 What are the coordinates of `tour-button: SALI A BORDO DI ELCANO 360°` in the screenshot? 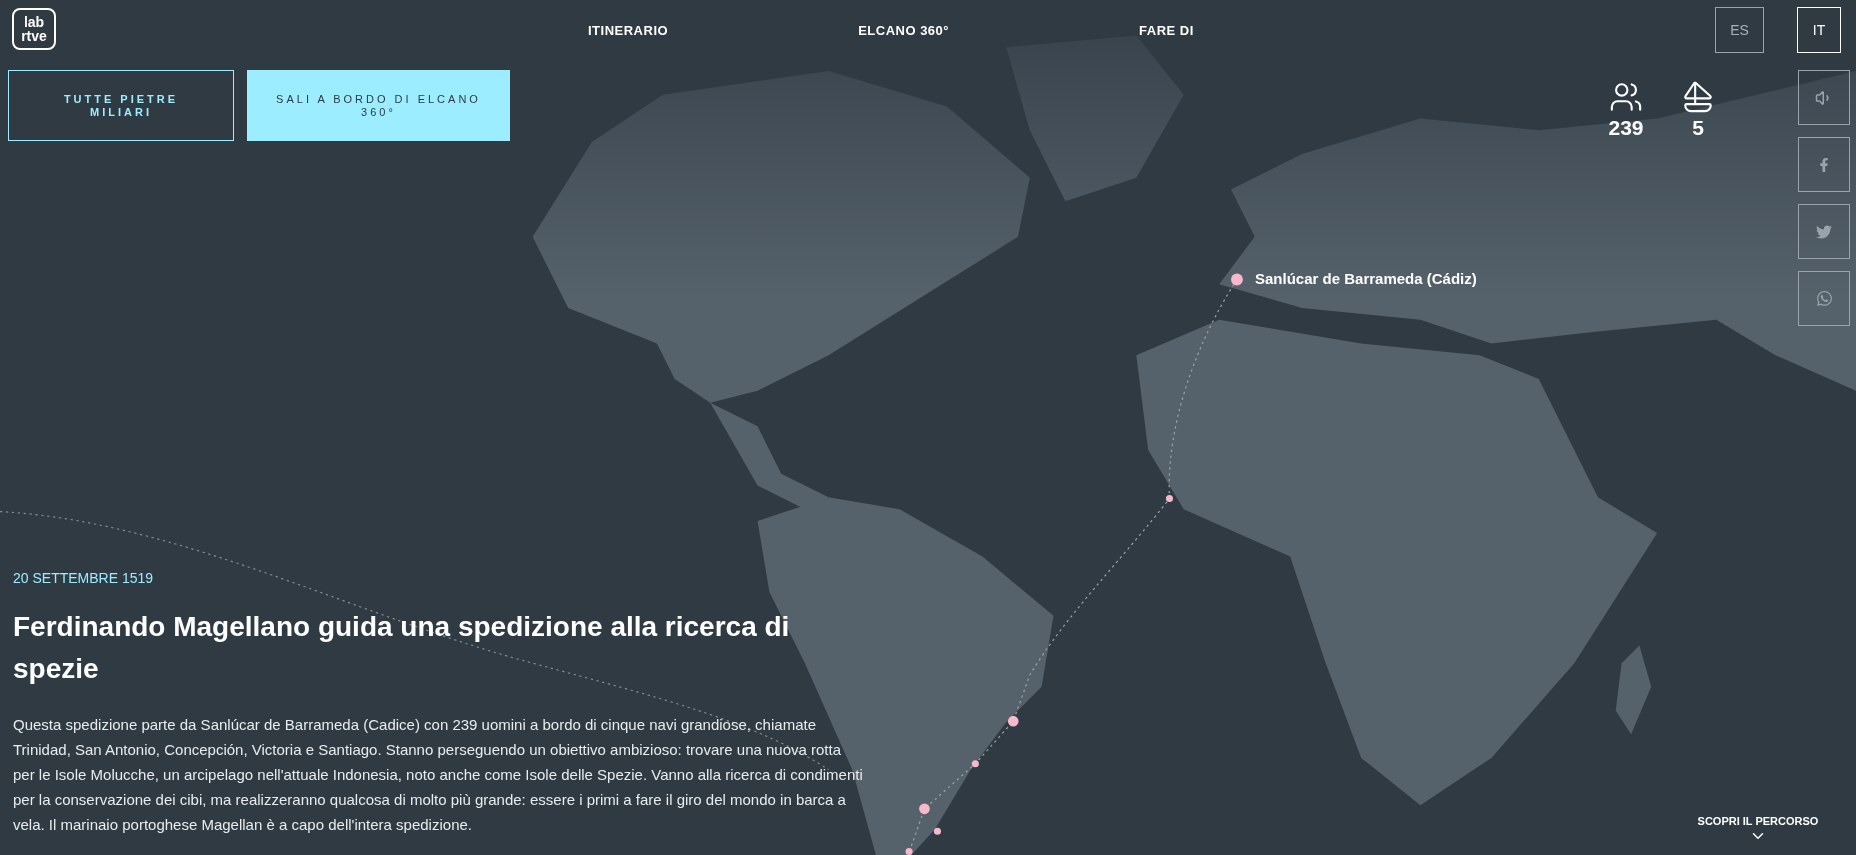 It's located at (378, 105).